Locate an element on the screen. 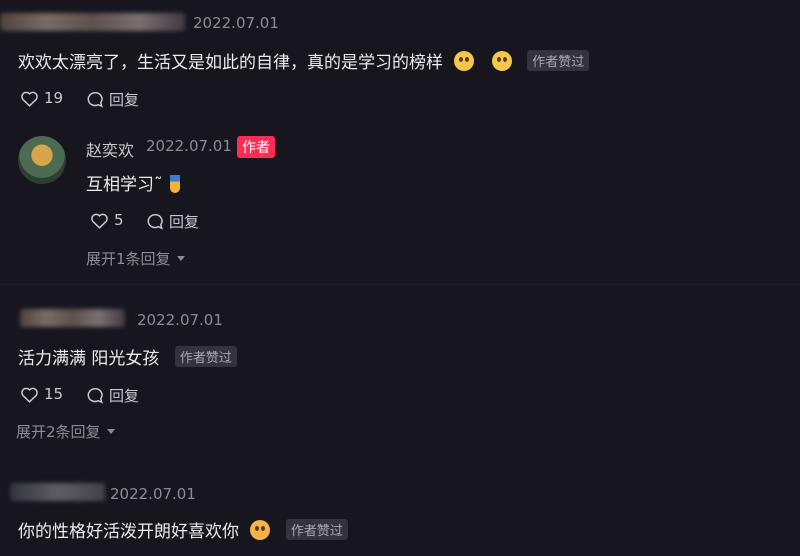 Image resolution: width=800 pixels, height=556 pixels. author-badge: 作者 is located at coordinates (256, 147).